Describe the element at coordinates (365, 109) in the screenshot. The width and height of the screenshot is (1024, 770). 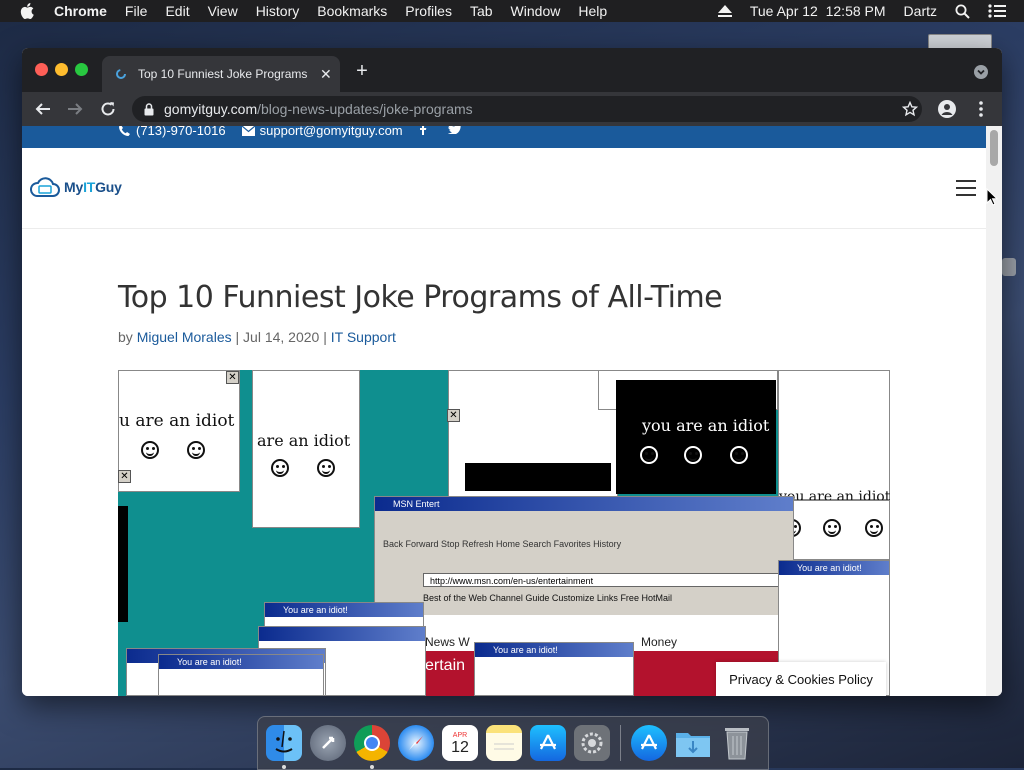
I see `url-path: /blog-news-updates/joke-programs` at that location.